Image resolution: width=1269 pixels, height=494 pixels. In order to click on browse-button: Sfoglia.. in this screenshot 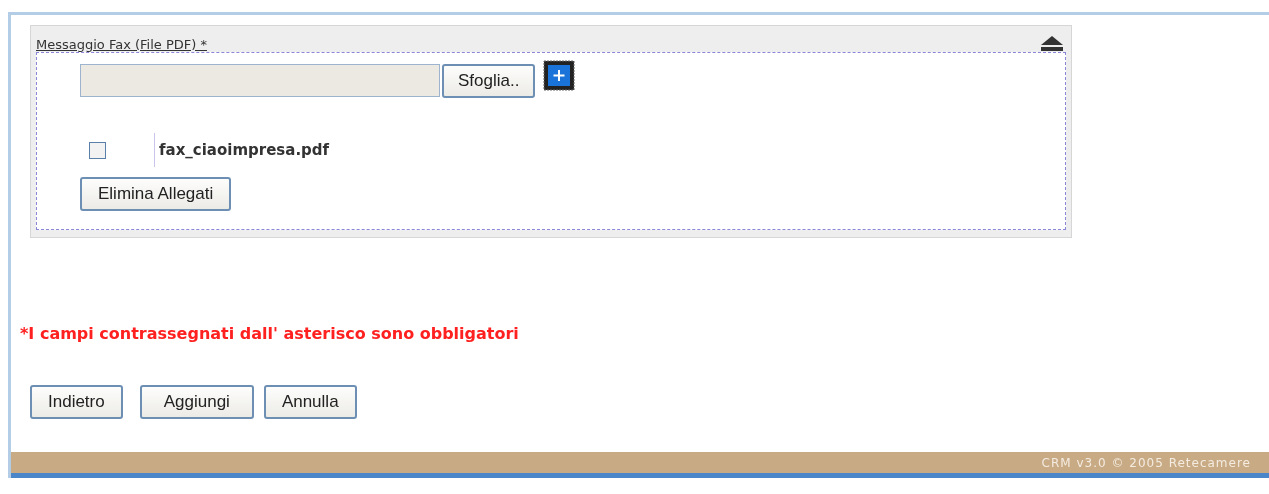, I will do `click(489, 81)`.